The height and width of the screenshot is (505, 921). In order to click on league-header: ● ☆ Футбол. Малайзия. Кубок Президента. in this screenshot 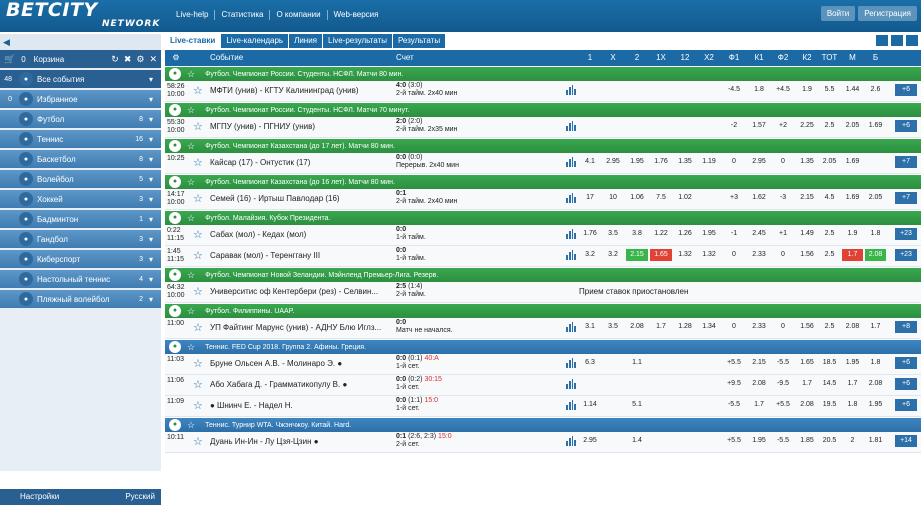, I will do `click(543, 218)`.